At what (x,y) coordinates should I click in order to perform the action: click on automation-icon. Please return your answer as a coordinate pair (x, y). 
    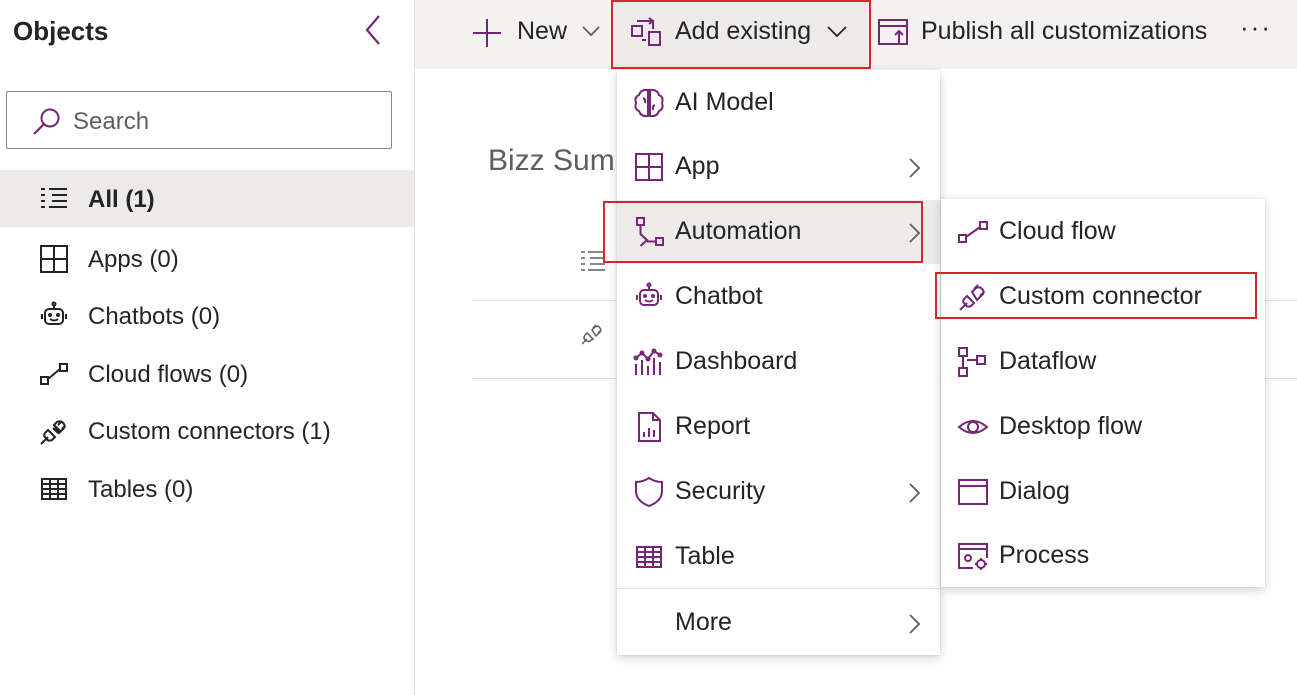
    Looking at the image, I should click on (650, 232).